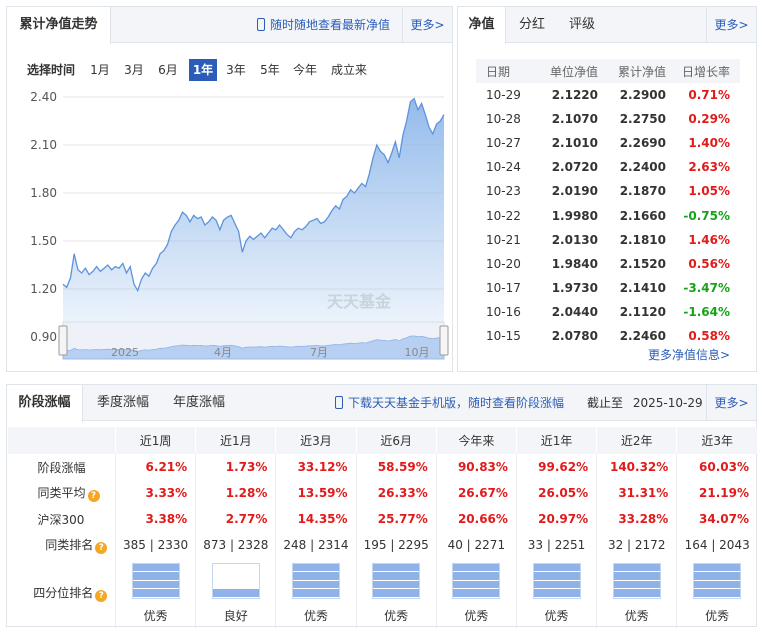  Describe the element at coordinates (608, 119) in the screenshot. I see `nav-row: 10-28 2.1070 2.2750 0.29%` at that location.